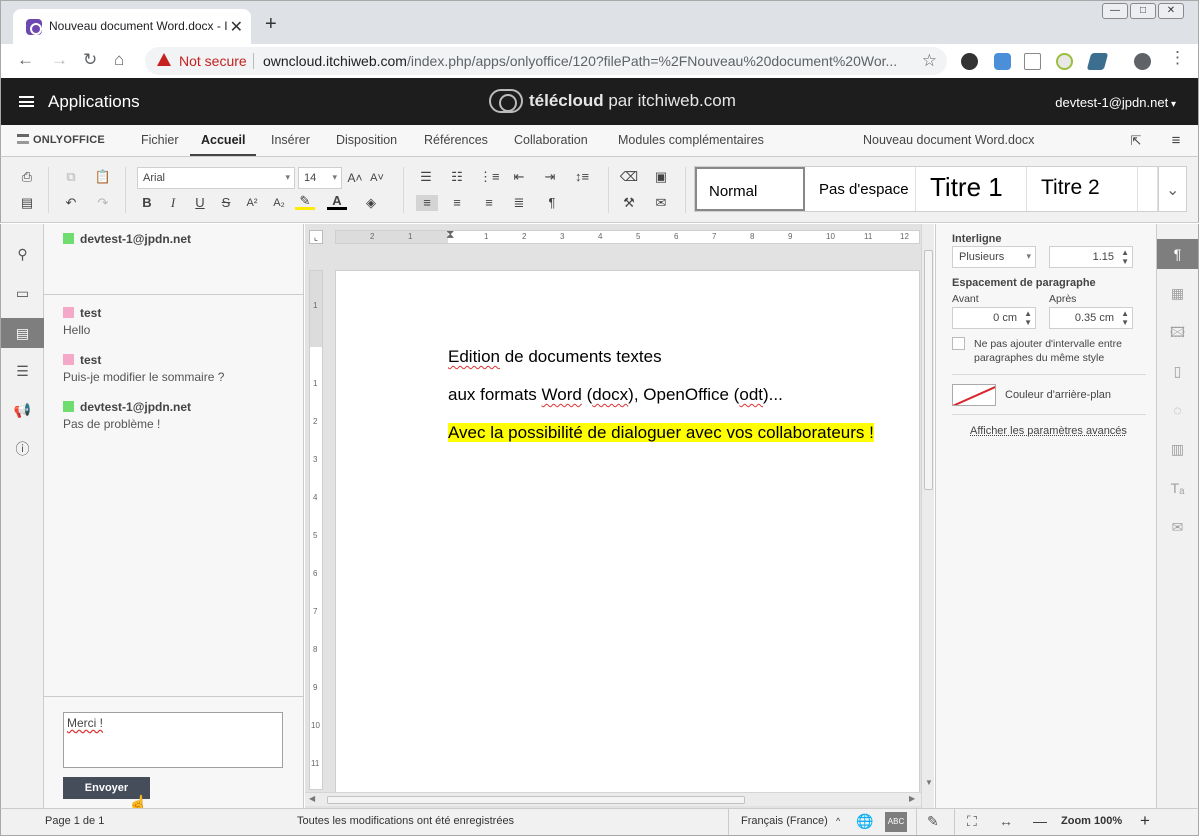 The image size is (1199, 836). I want to click on tab-accueil: Accueil, so click(223, 140).